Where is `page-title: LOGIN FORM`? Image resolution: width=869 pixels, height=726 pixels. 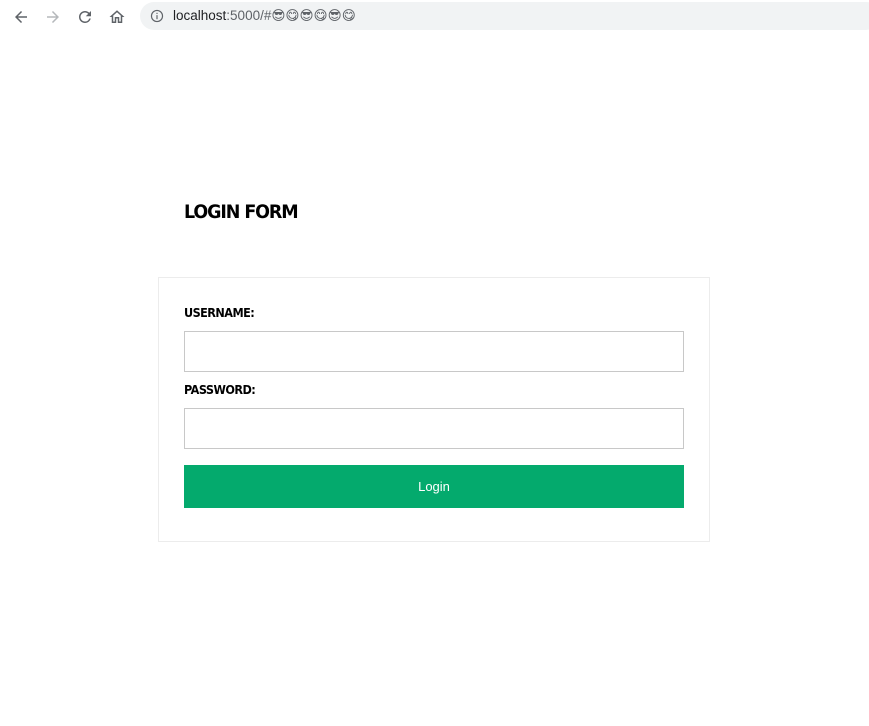 page-title: LOGIN FORM is located at coordinates (241, 212).